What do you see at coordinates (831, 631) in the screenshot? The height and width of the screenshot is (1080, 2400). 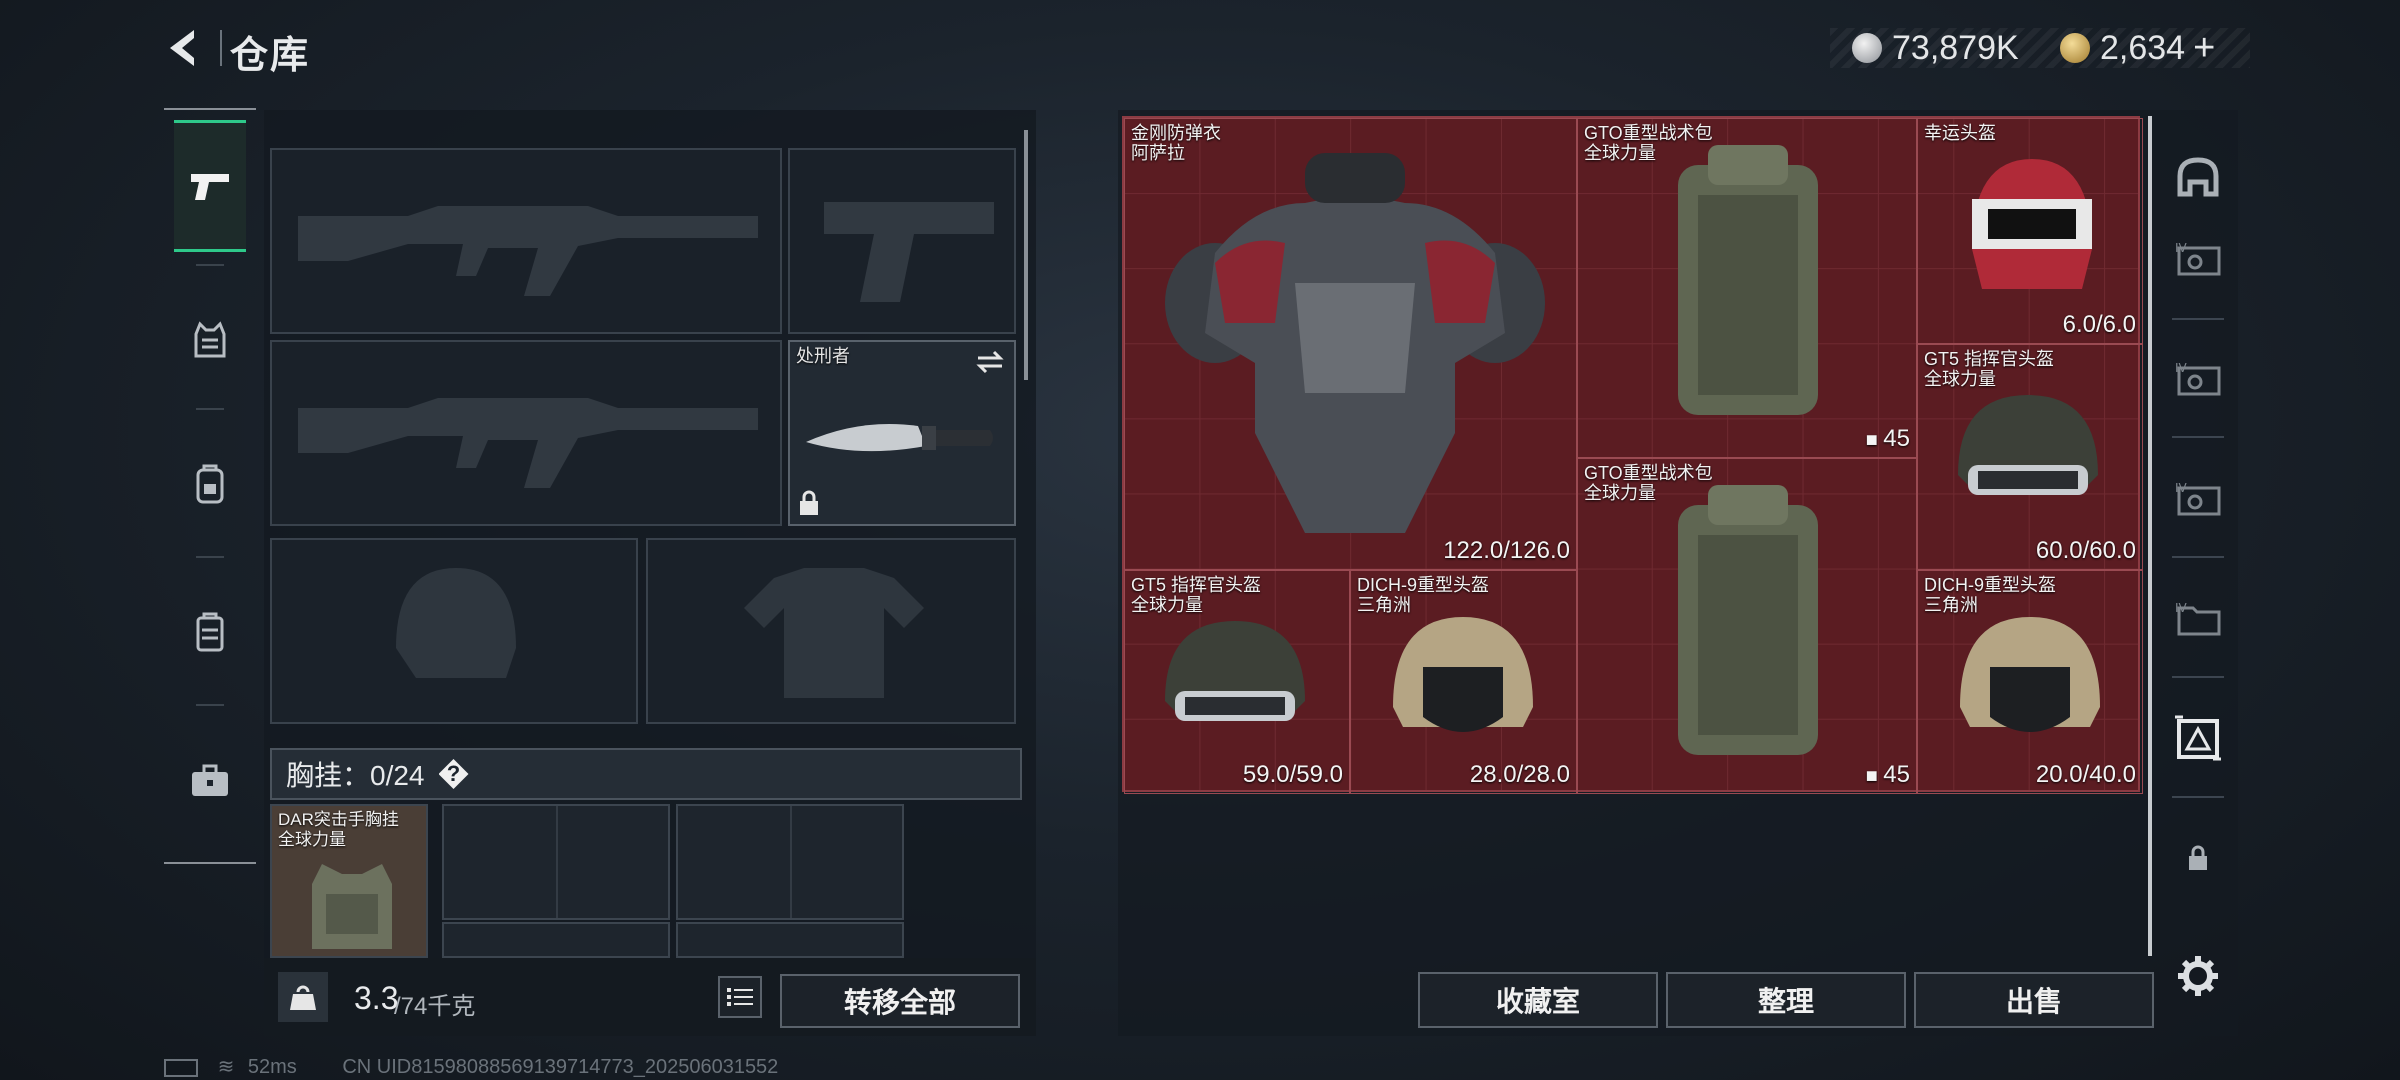 I see `armor-slot` at bounding box center [831, 631].